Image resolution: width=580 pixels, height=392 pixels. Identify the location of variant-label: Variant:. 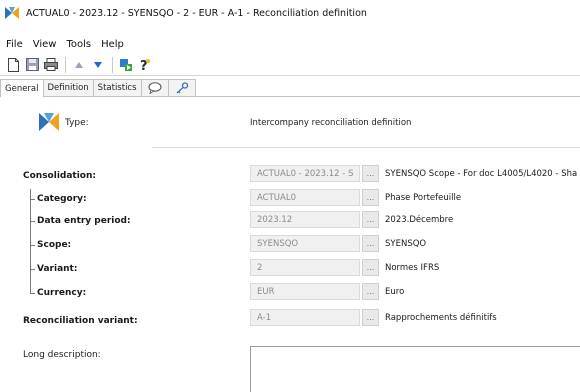
(57, 269).